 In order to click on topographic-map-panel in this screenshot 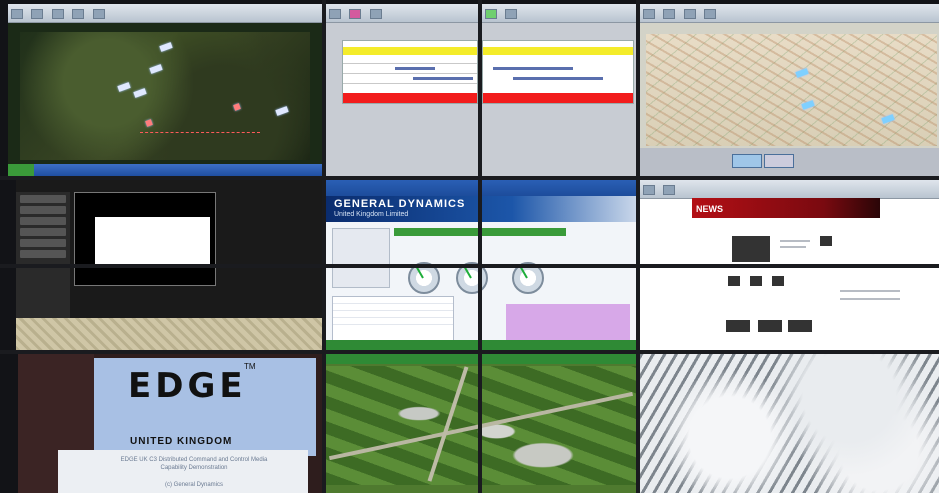, I will do `click(789, 90)`.